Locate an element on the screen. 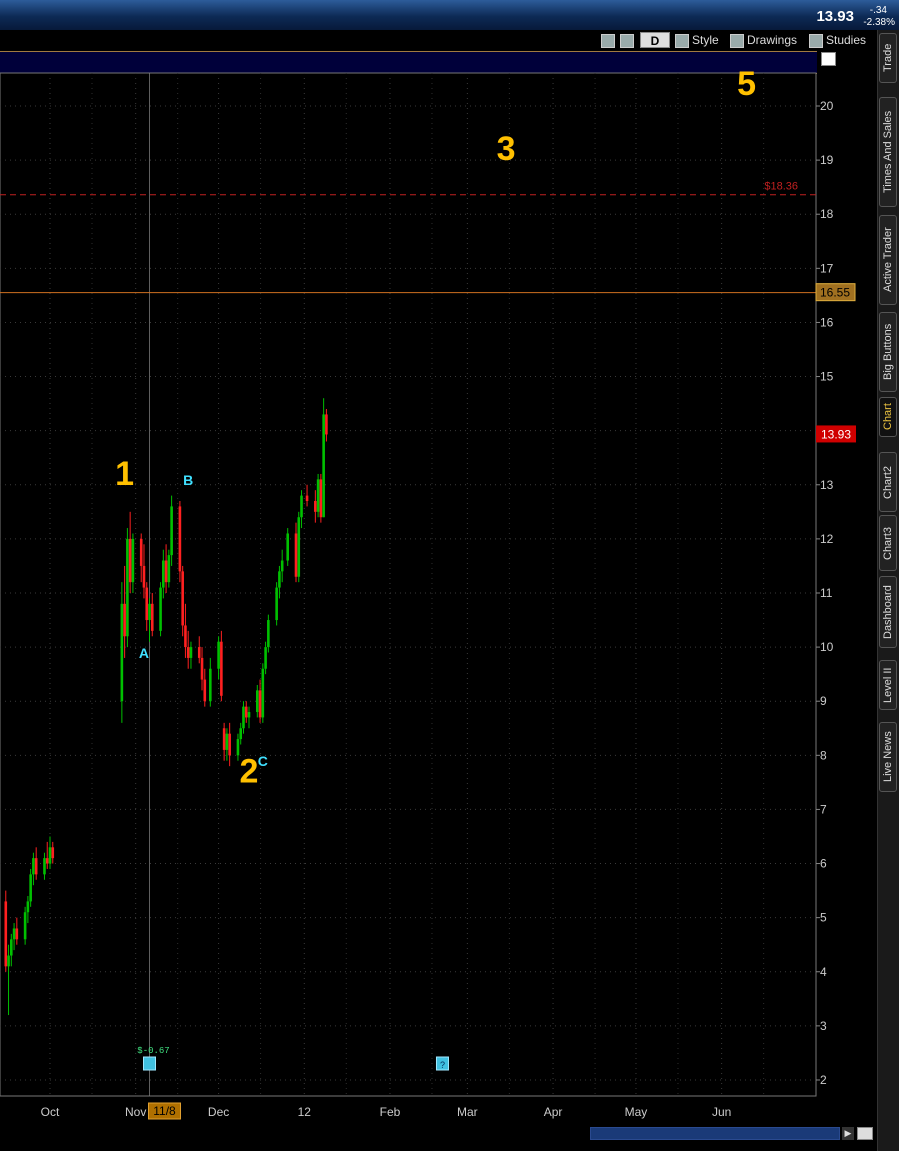 The height and width of the screenshot is (1151, 899). wave-label-5: 5 is located at coordinates (746, 84).